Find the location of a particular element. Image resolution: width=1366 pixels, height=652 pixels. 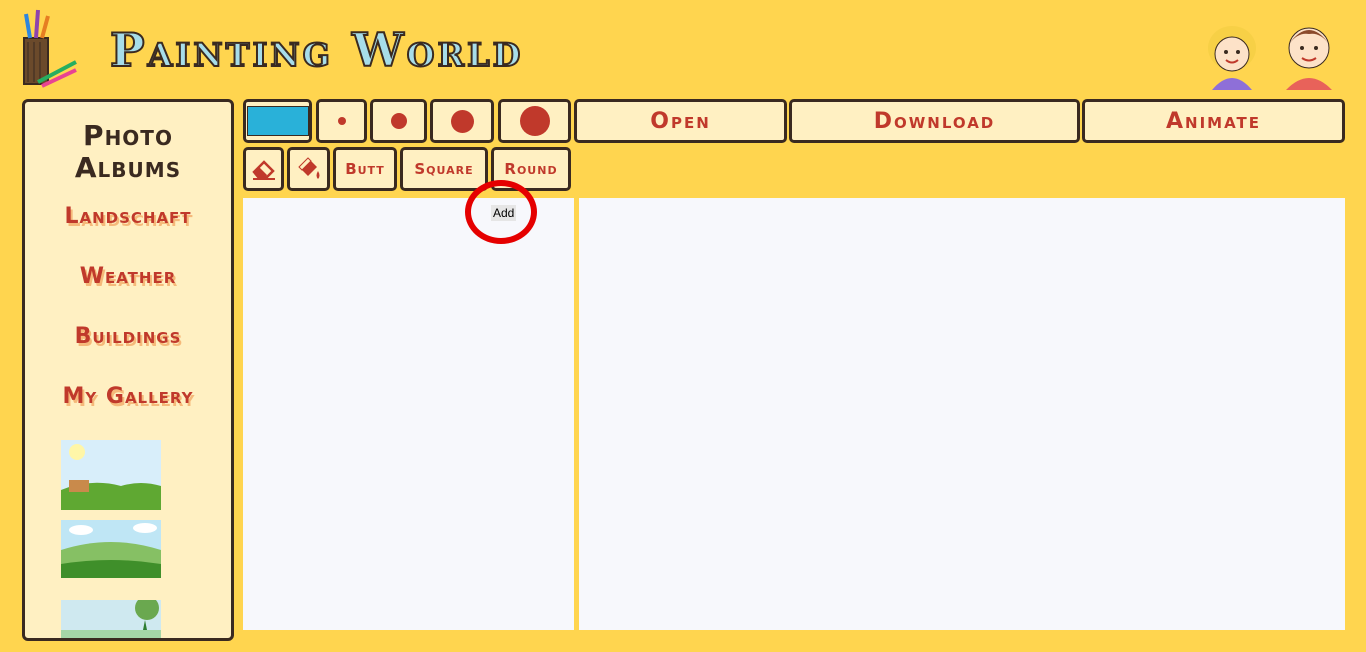

brush-size-small-button is located at coordinates (398, 121).